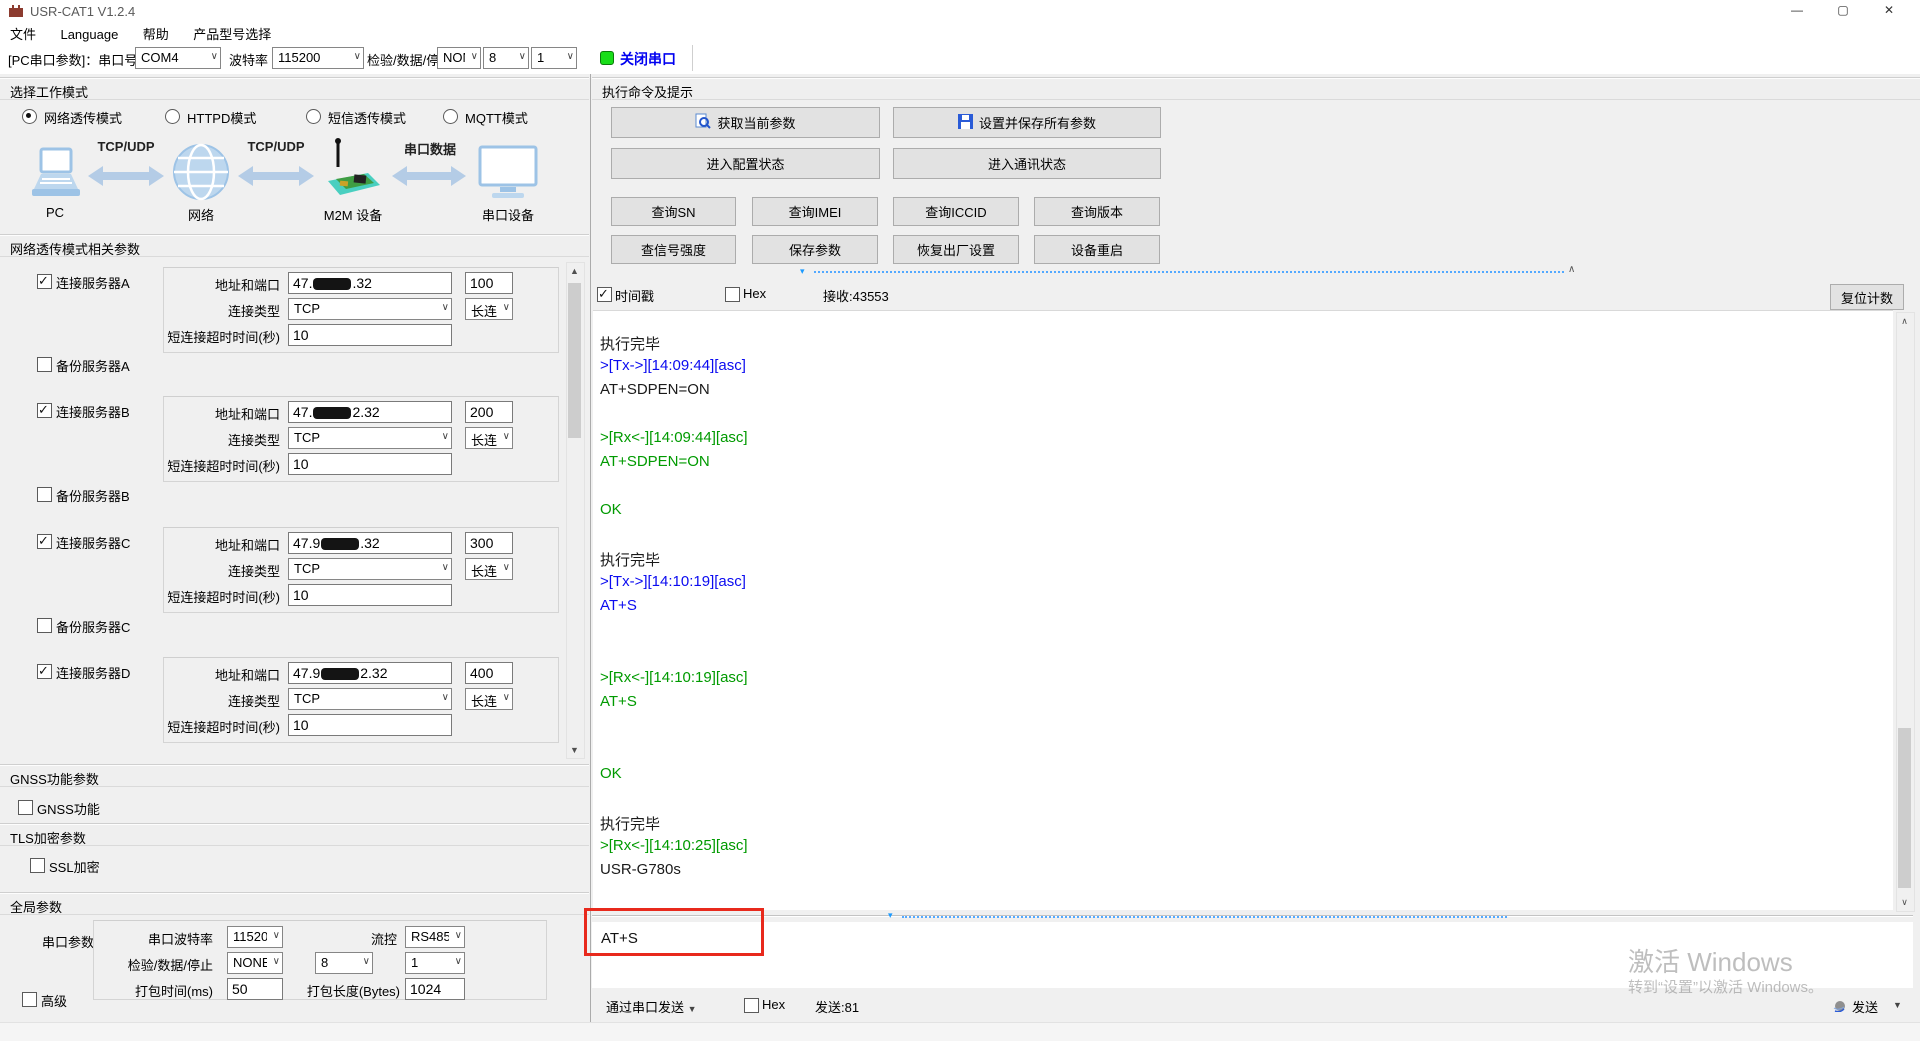 This screenshot has height=1041, width=1920. What do you see at coordinates (370, 335) in the screenshot?
I see `server-a-timeout-input: 10` at bounding box center [370, 335].